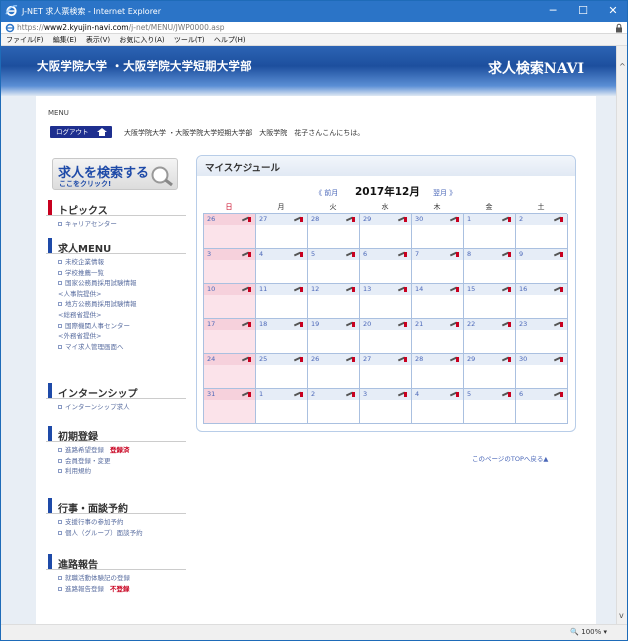  I want to click on calendar-day-cell: 5, so click(490, 406).